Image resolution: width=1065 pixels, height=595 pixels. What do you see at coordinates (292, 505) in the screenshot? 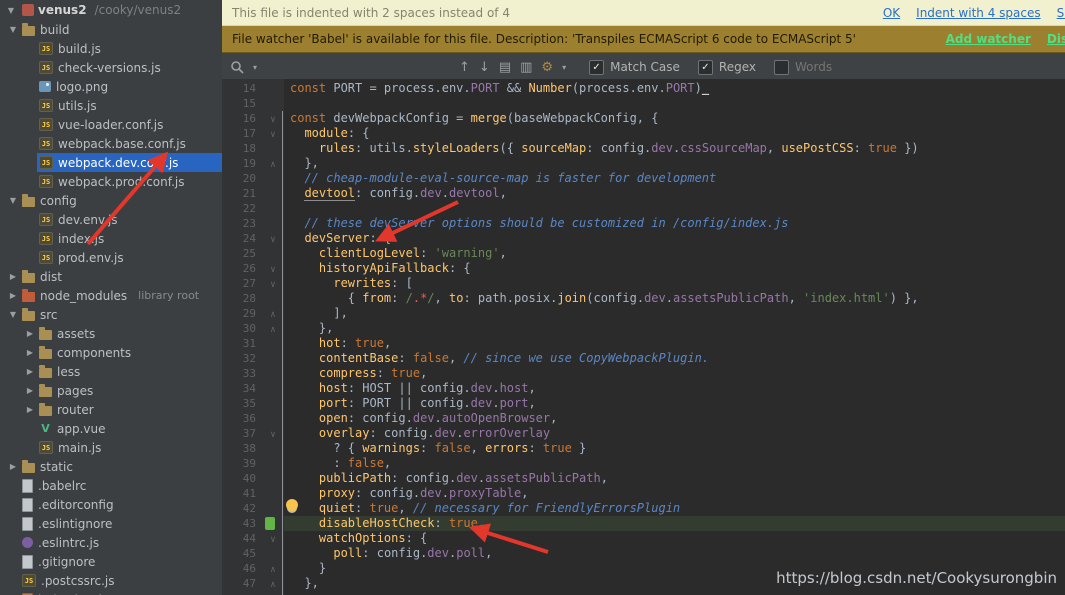
I see `intention-bulb-icon` at bounding box center [292, 505].